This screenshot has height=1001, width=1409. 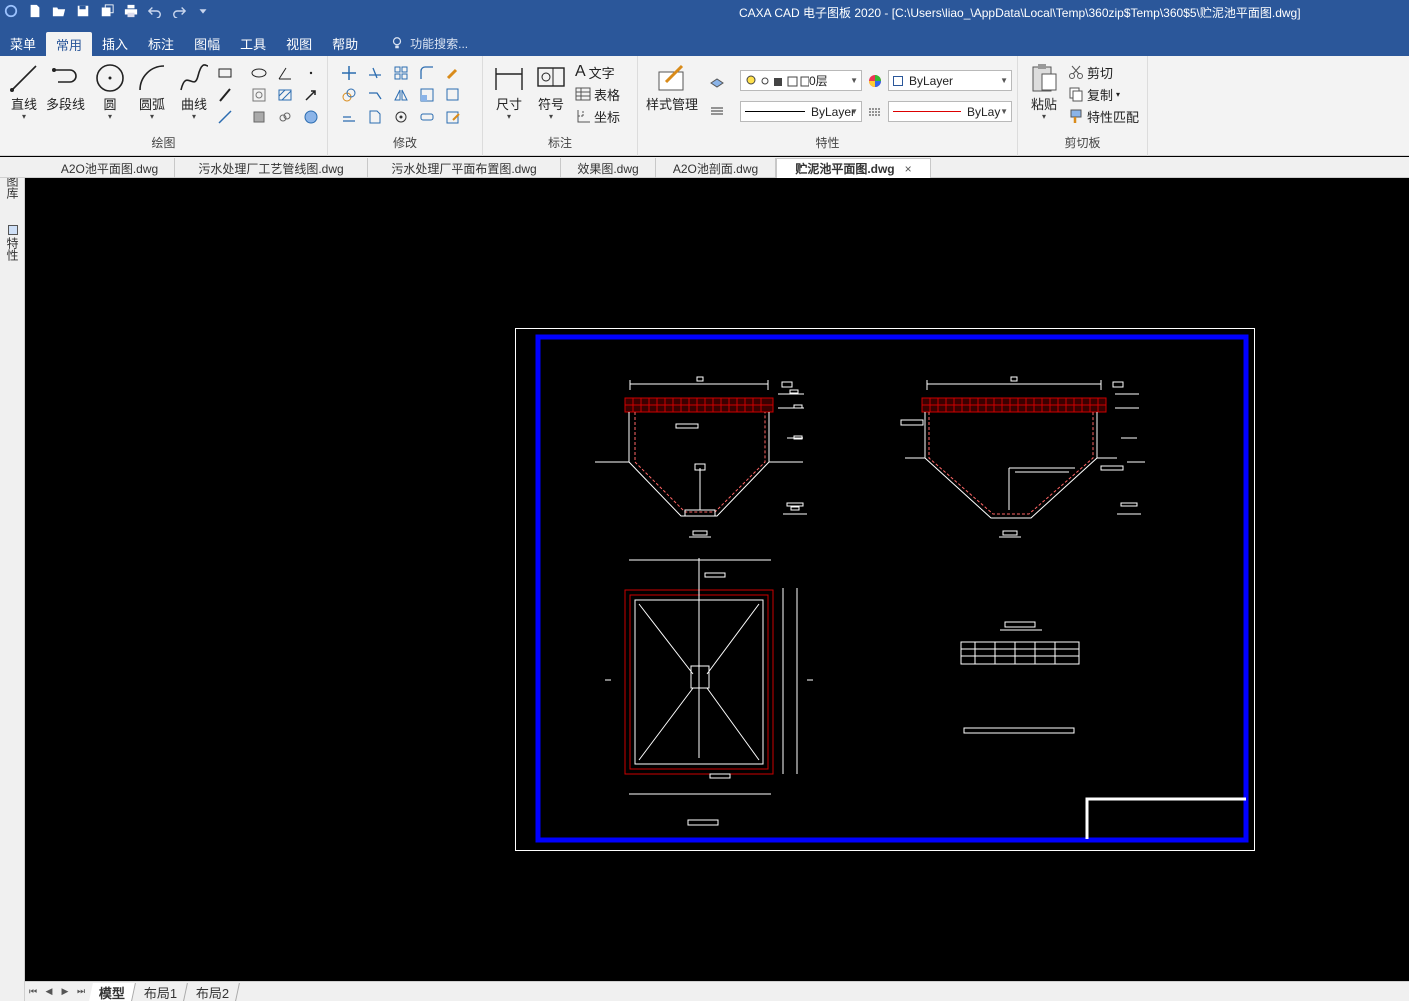 What do you see at coordinates (875, 112) in the screenshot?
I see `linestyle-icon` at bounding box center [875, 112].